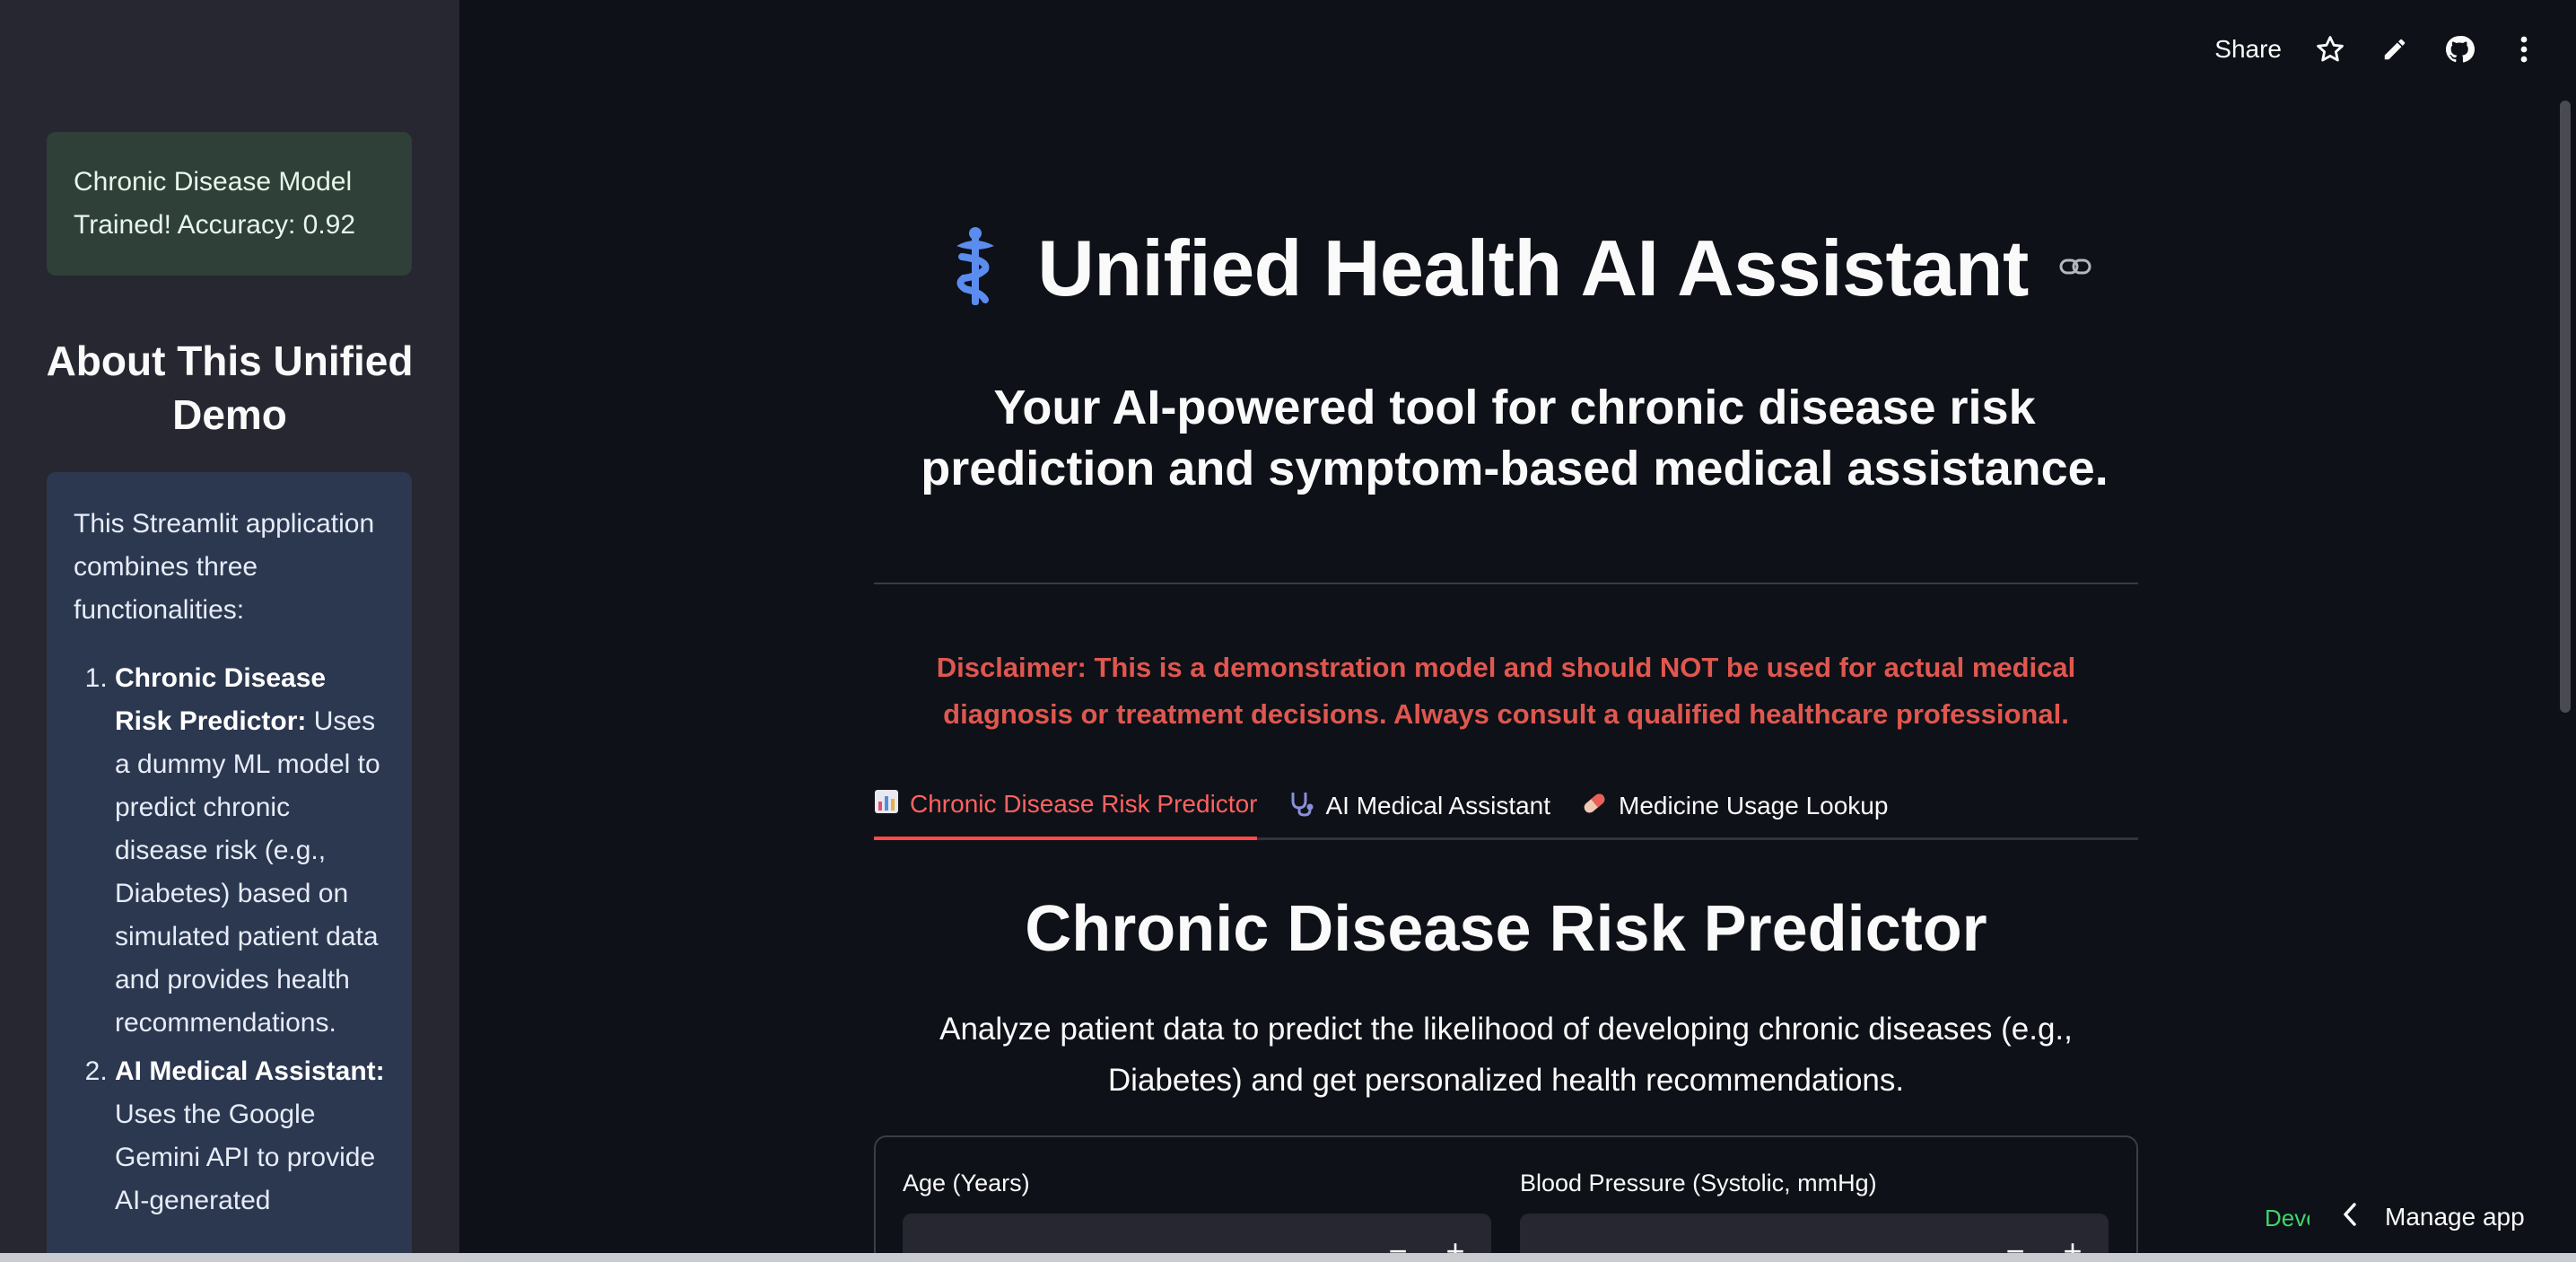  What do you see at coordinates (2075, 269) in the screenshot?
I see `anchor-link-icon` at bounding box center [2075, 269].